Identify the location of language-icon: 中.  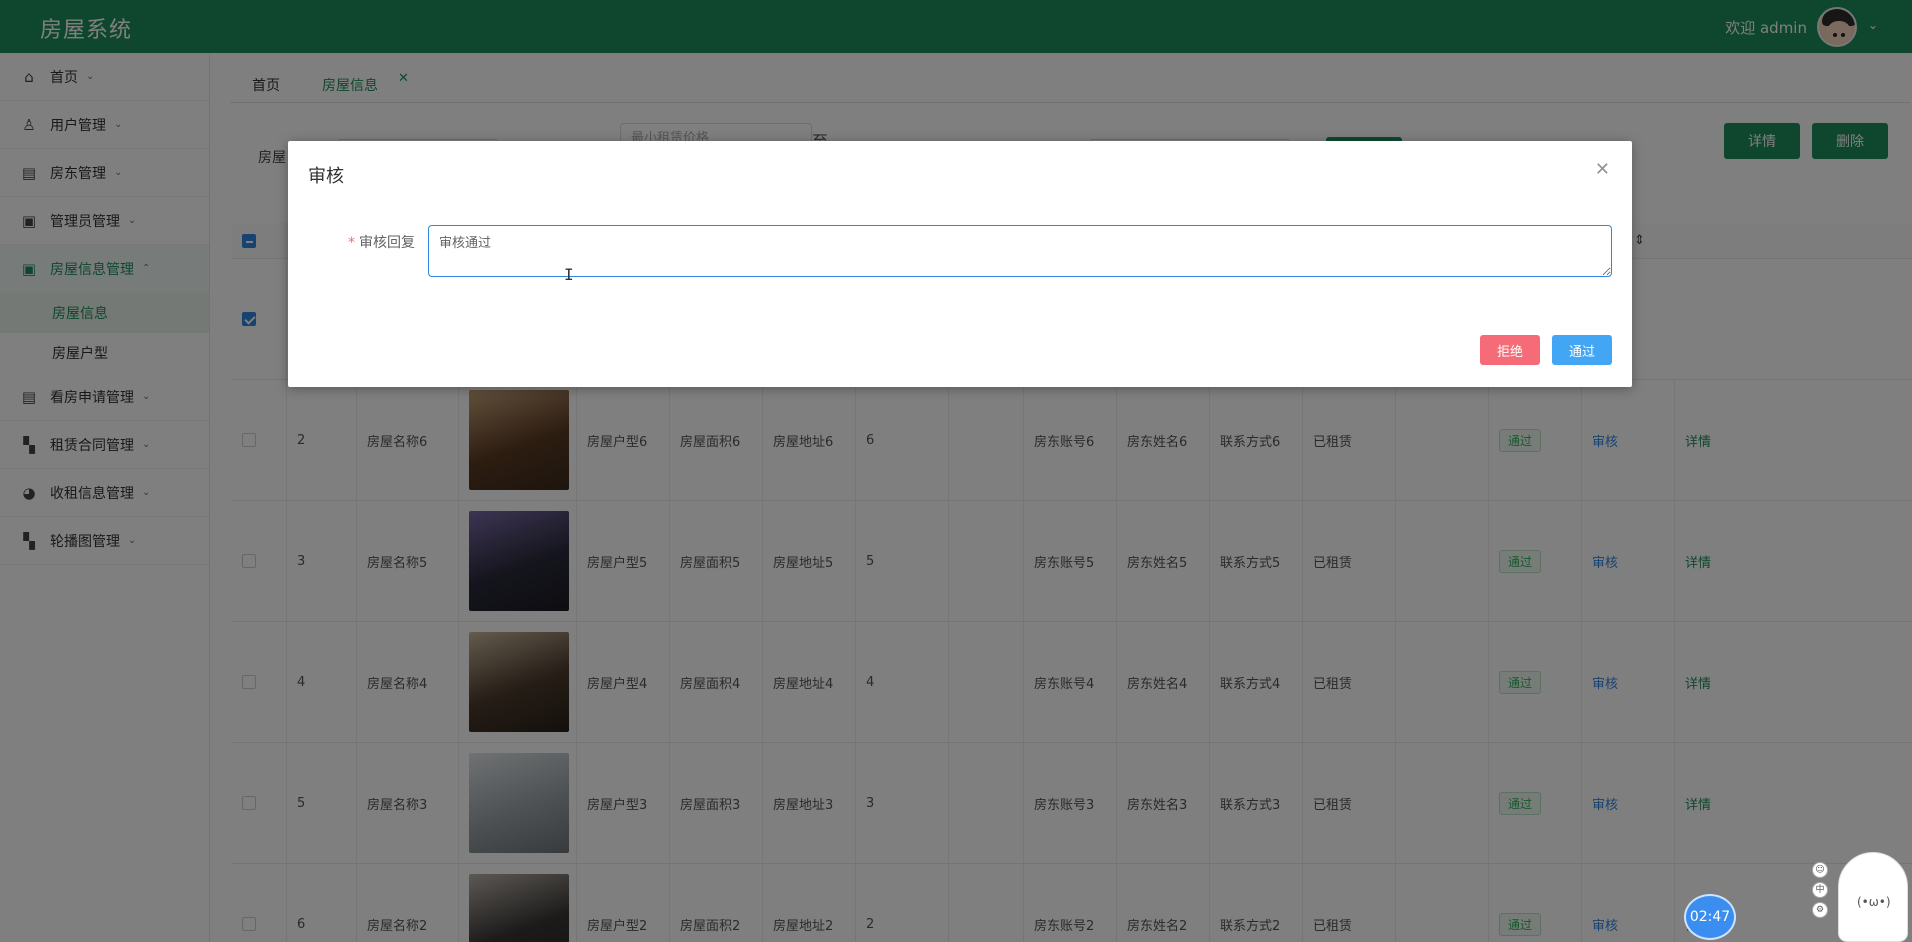
(1820, 890).